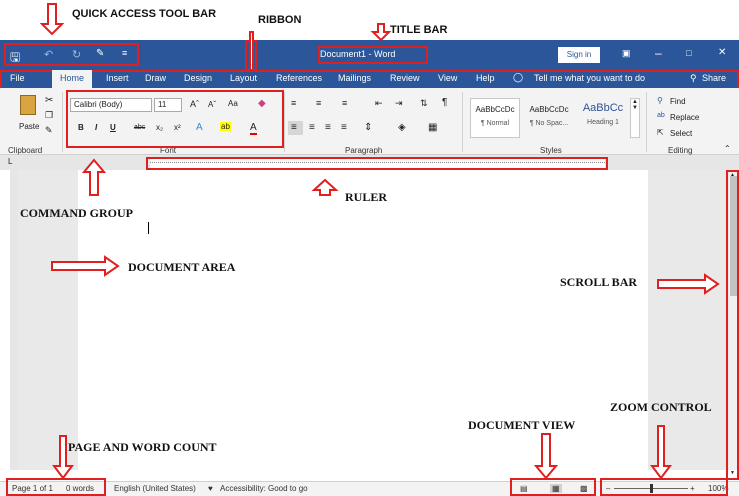  I want to click on arrow-document-area, so click(85, 266).